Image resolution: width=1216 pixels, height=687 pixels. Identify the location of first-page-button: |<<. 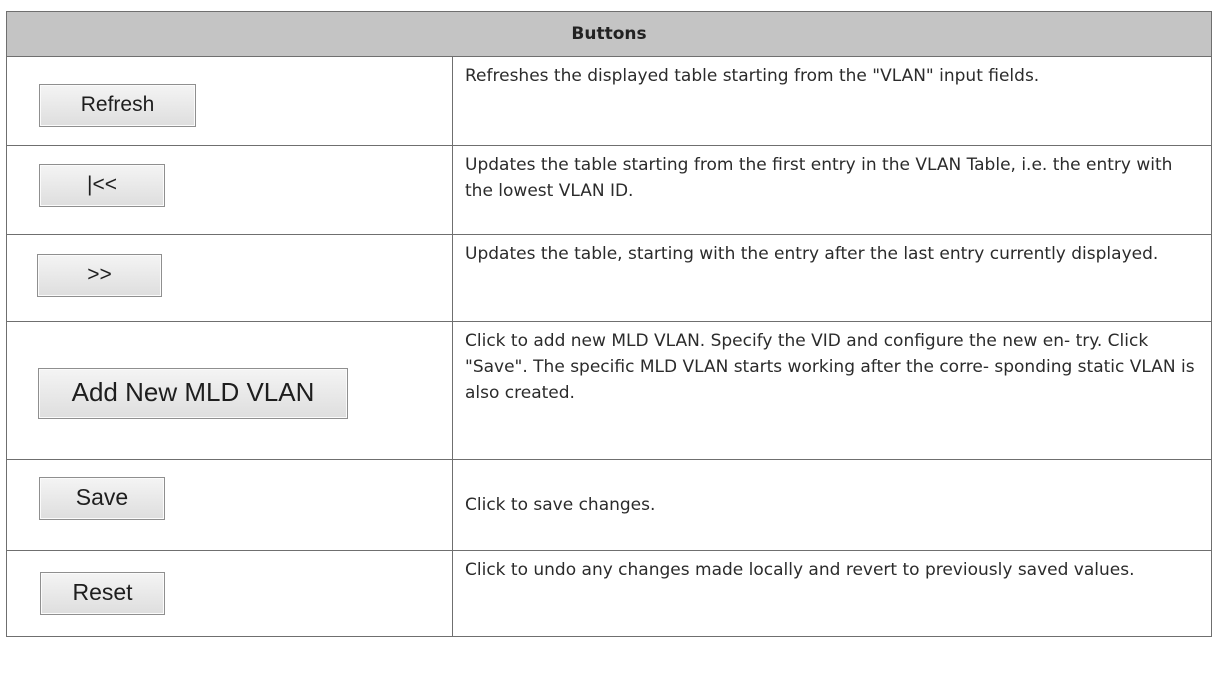
(102, 185).